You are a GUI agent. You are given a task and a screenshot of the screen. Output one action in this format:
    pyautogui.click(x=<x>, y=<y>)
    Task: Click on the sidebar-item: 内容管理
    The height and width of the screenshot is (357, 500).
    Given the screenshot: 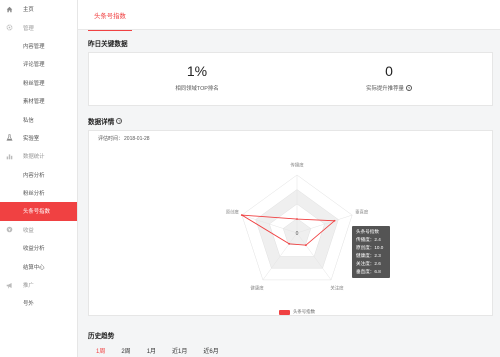 What is the action you would take?
    pyautogui.click(x=38, y=46)
    